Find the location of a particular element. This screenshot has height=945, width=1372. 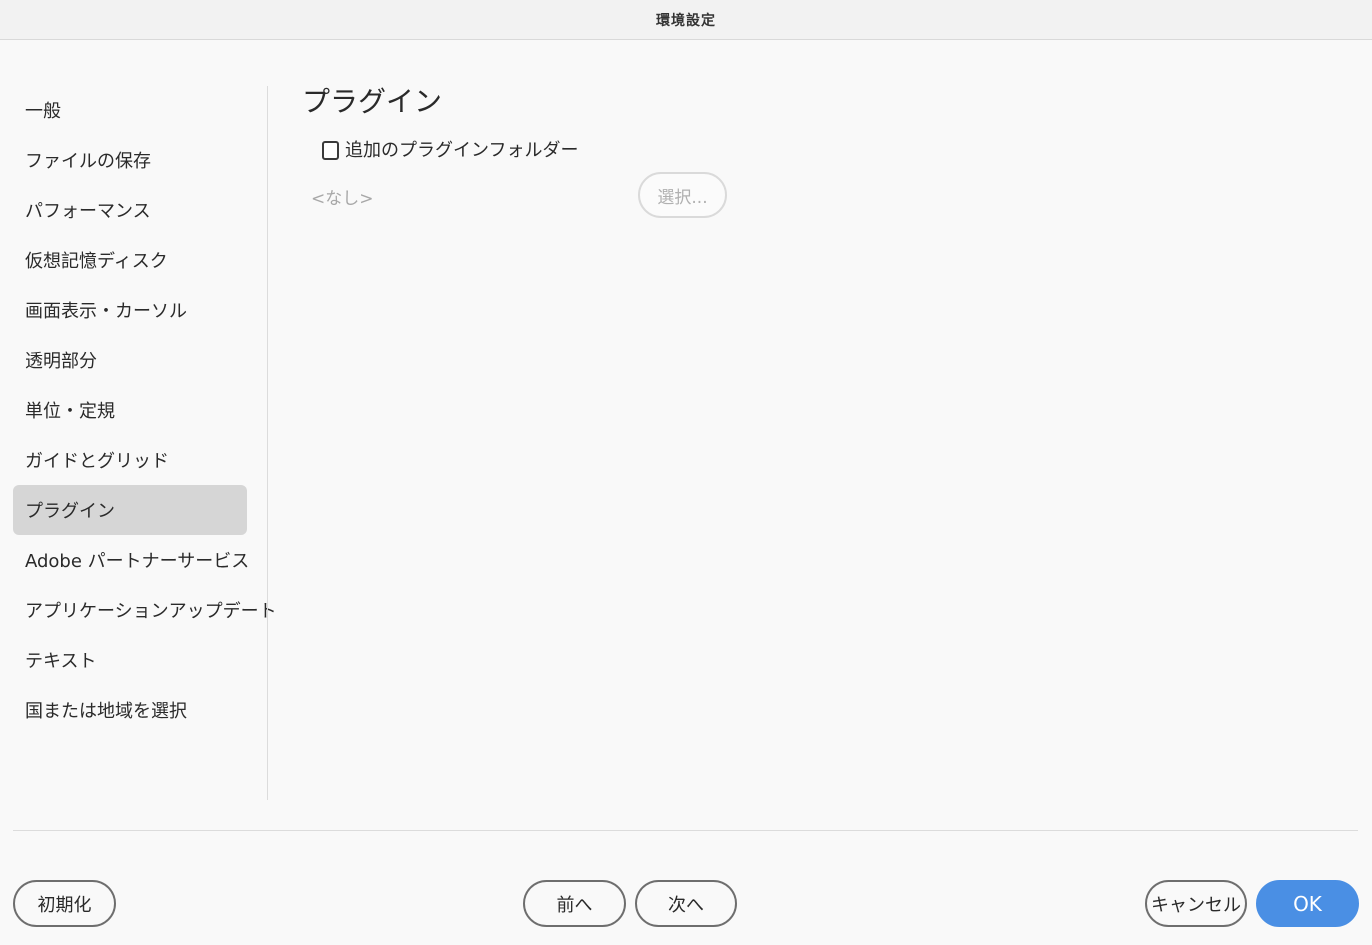

ok-button: OK is located at coordinates (1307, 903).